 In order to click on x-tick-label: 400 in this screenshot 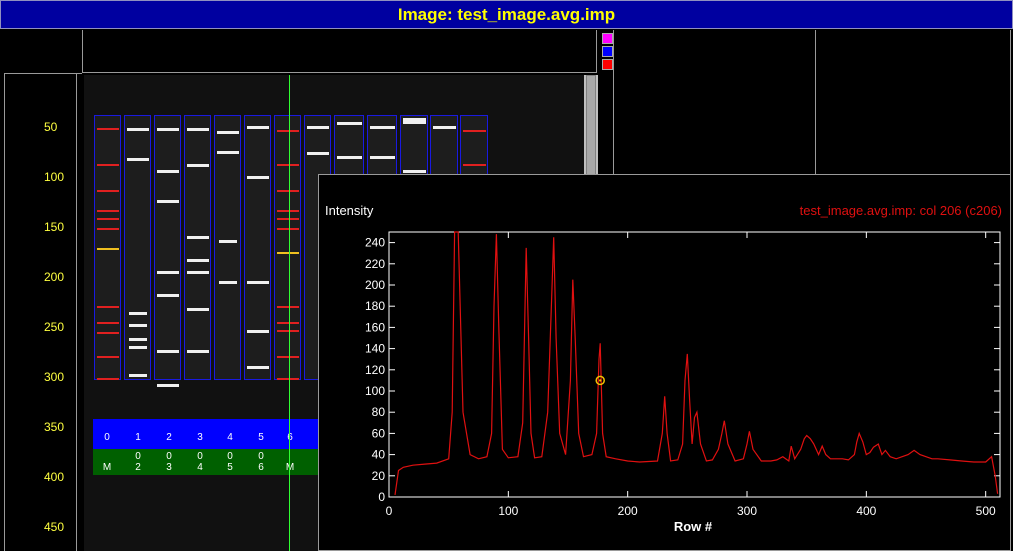, I will do `click(866, 511)`.